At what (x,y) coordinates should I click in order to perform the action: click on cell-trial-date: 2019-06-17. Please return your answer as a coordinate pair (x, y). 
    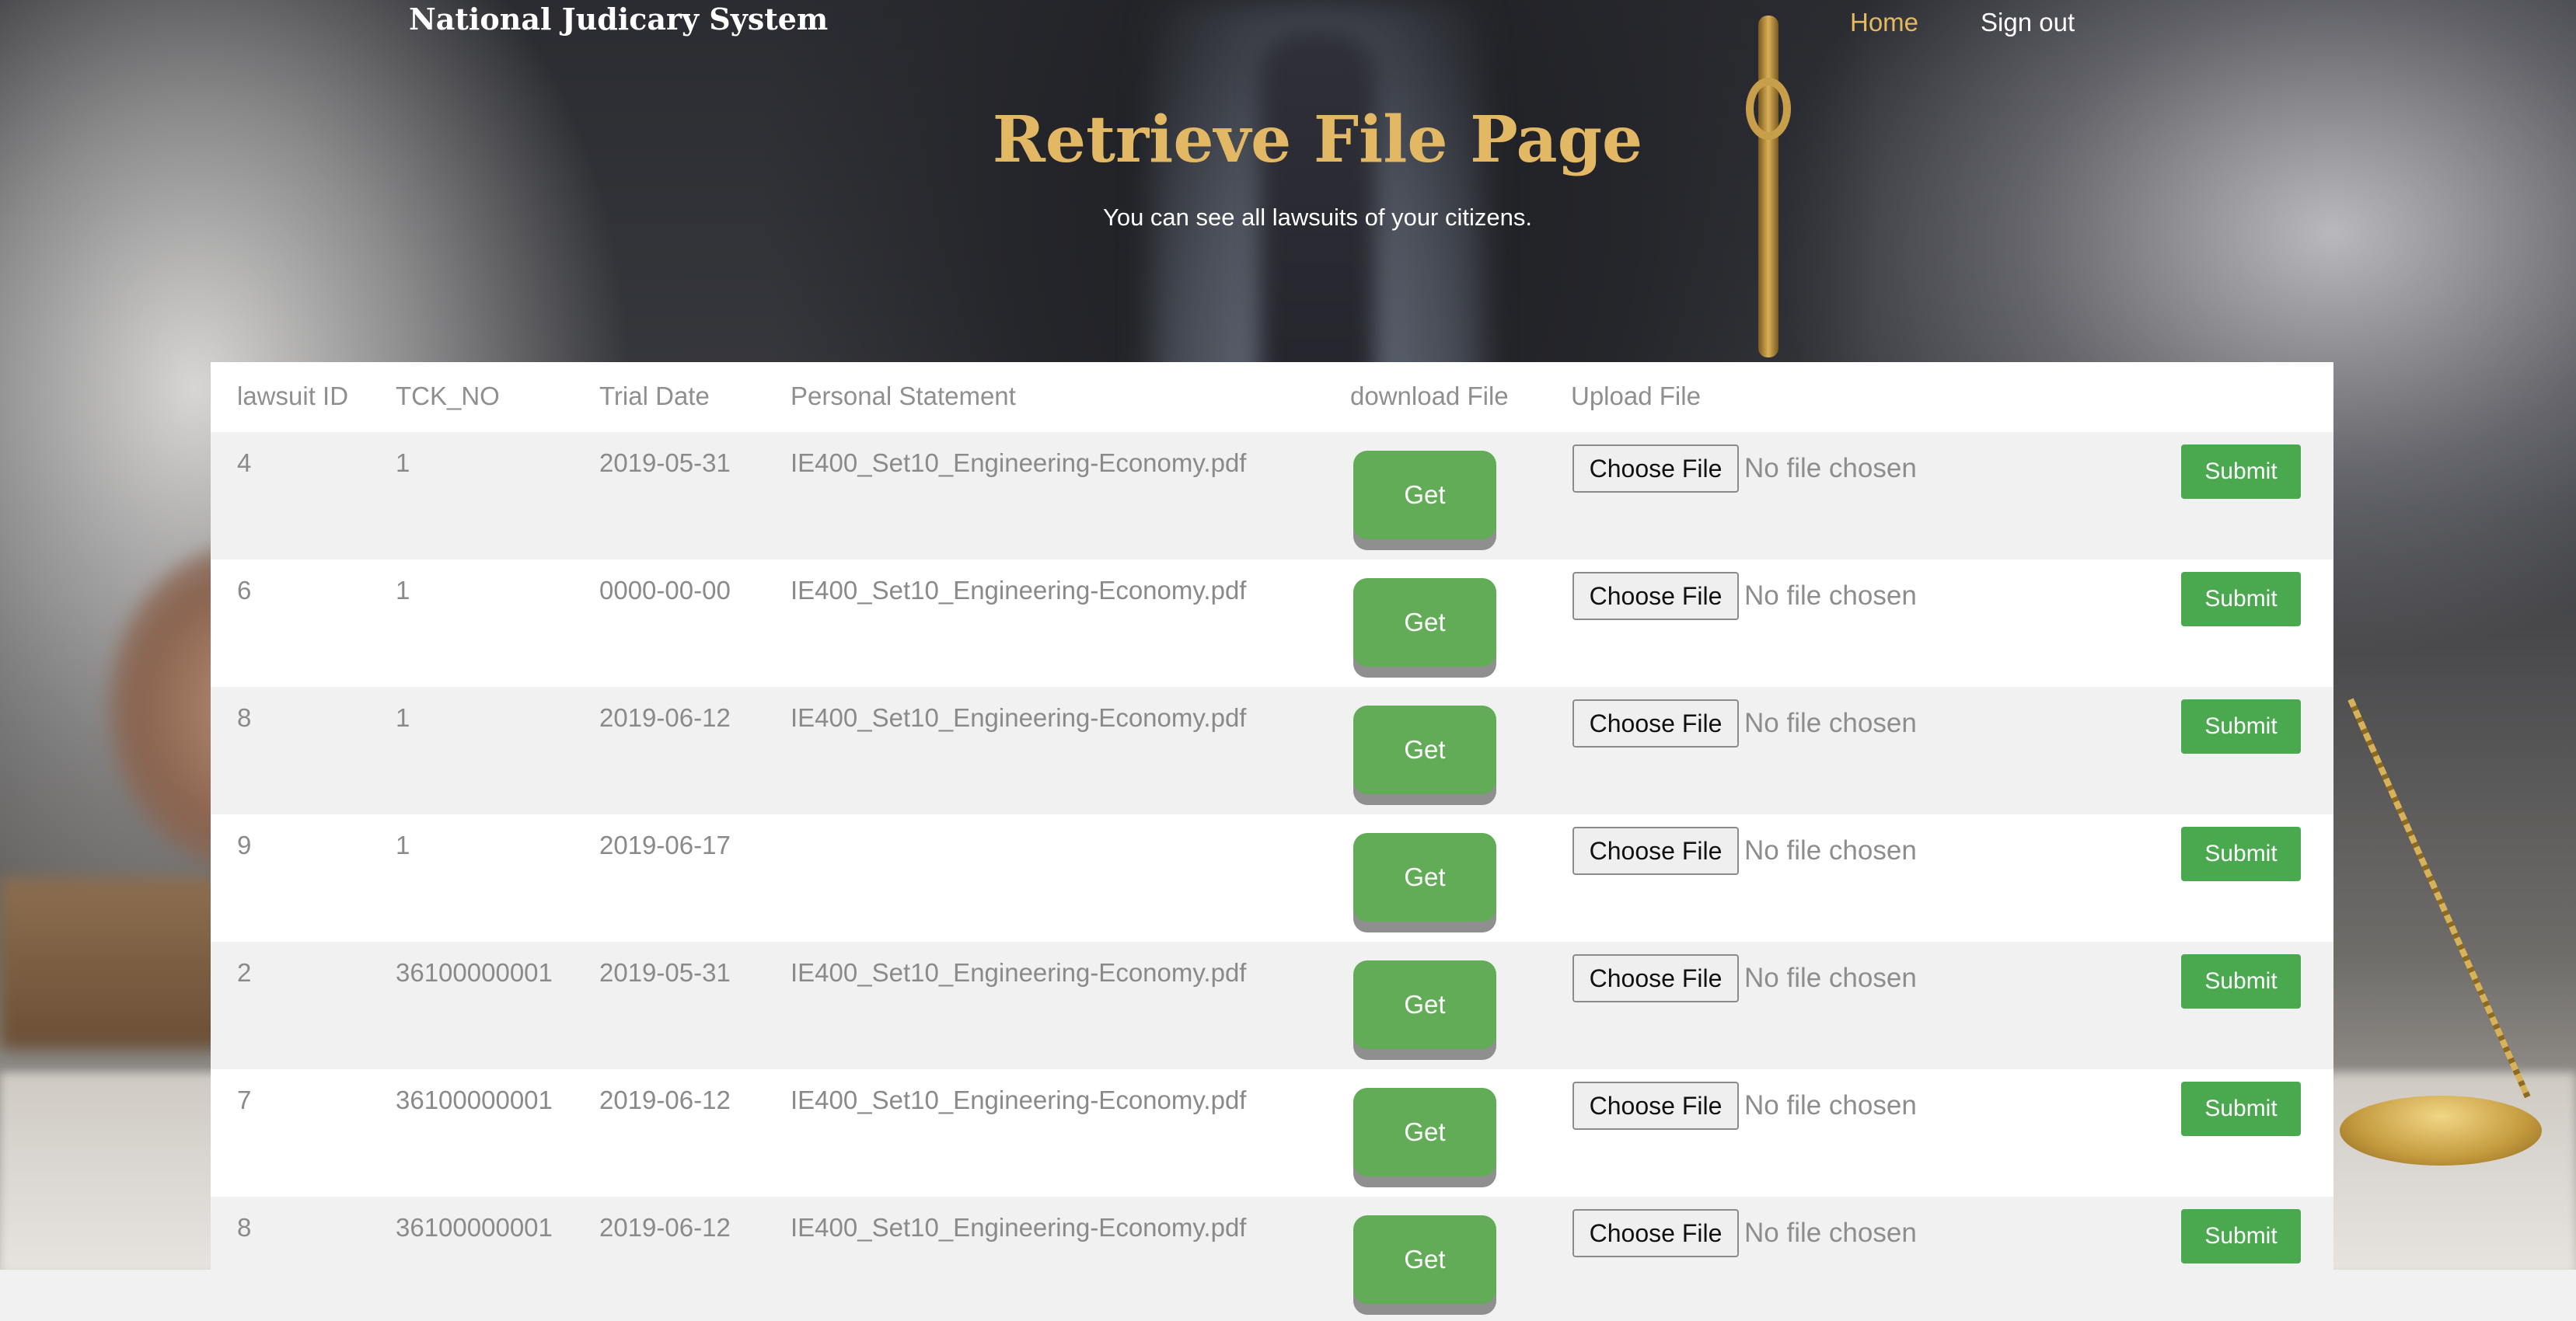
    Looking at the image, I should click on (665, 845).